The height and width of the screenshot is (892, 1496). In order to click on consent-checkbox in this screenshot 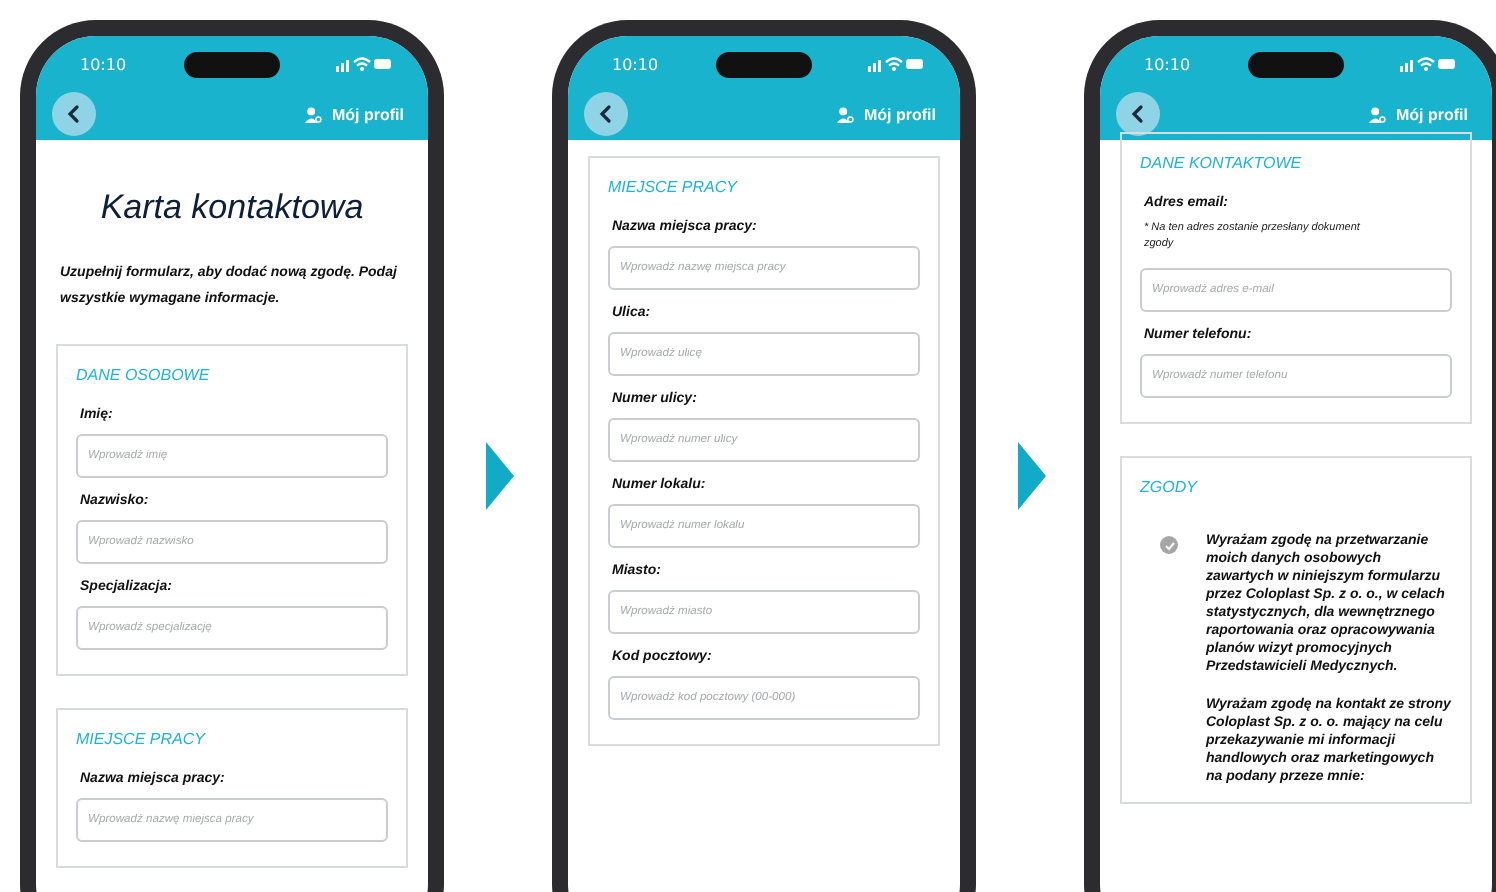, I will do `click(1169, 545)`.